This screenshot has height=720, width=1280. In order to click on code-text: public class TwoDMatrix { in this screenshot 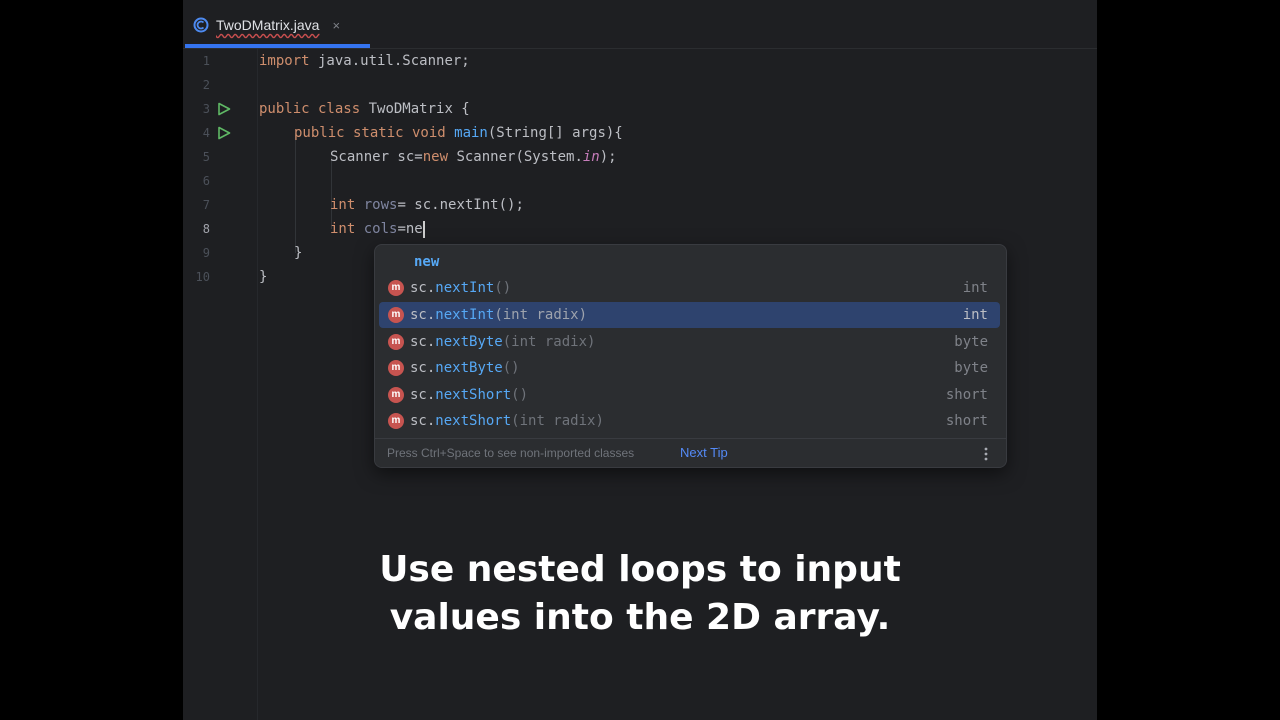, I will do `click(364, 109)`.